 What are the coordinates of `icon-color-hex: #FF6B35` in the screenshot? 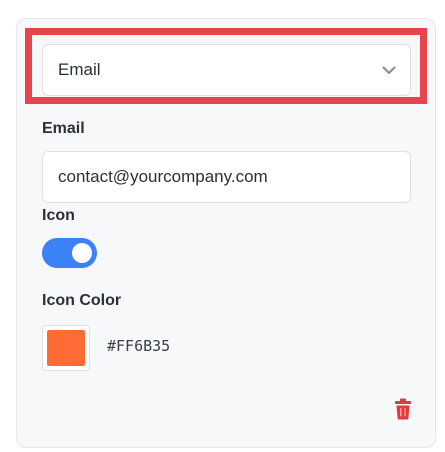 It's located at (139, 346).